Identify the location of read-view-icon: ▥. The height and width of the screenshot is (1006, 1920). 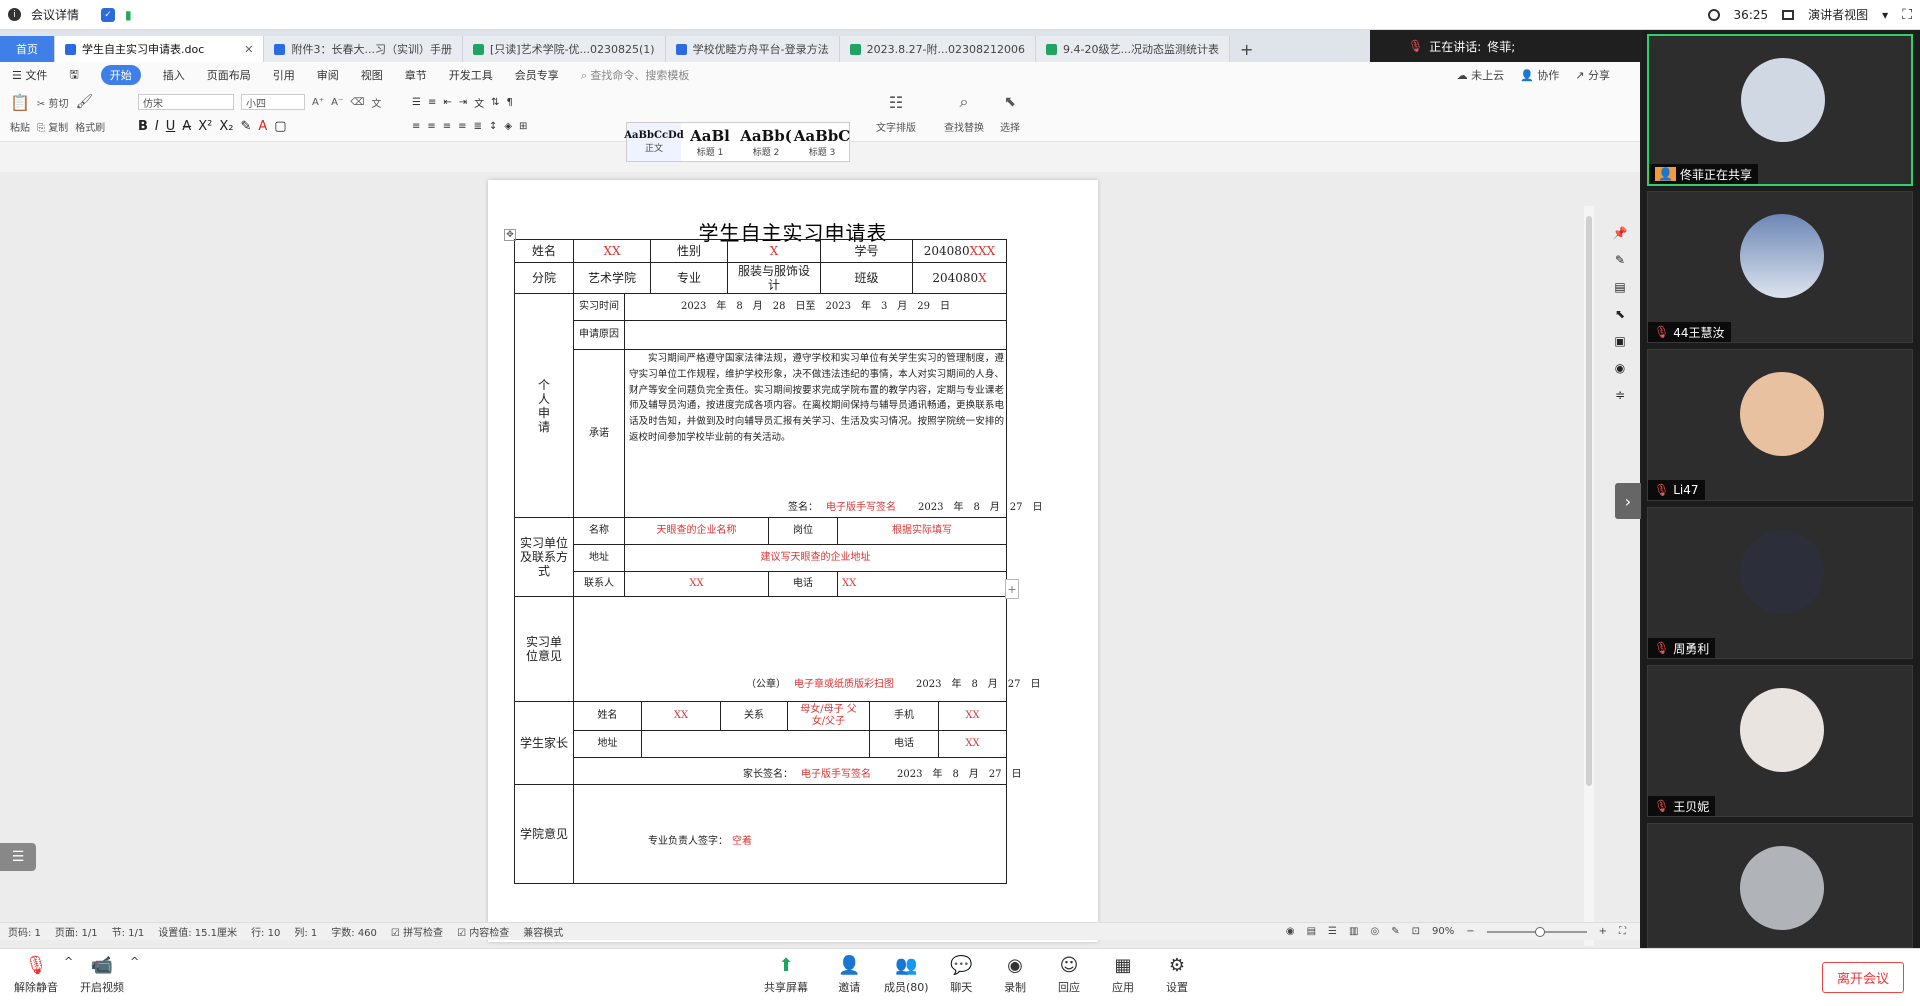
(1353, 931).